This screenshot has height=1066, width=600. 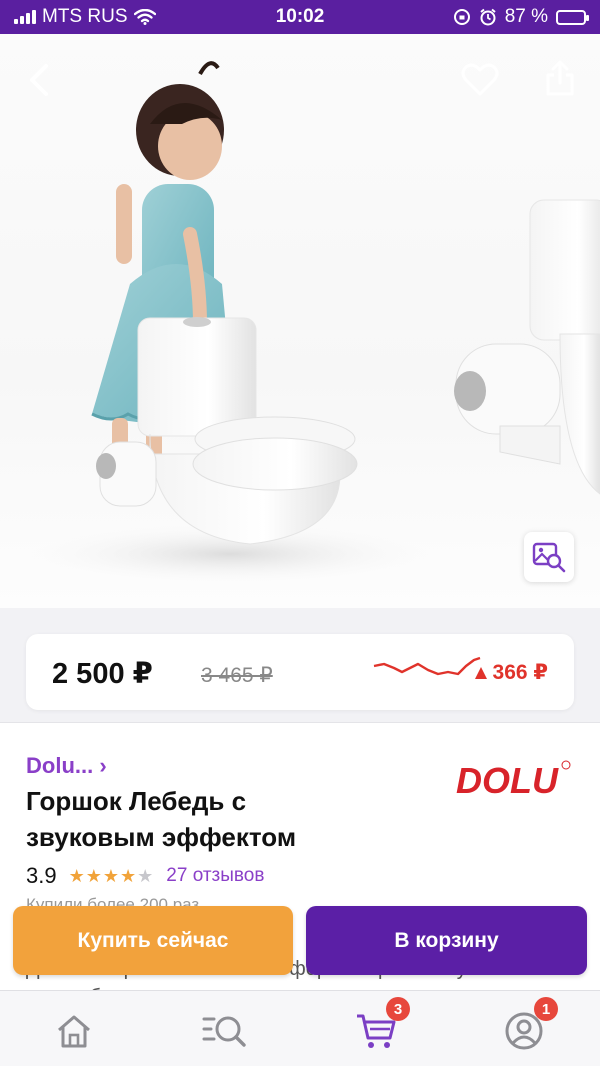 I want to click on profile-badge: 1, so click(x=546, y=1009).